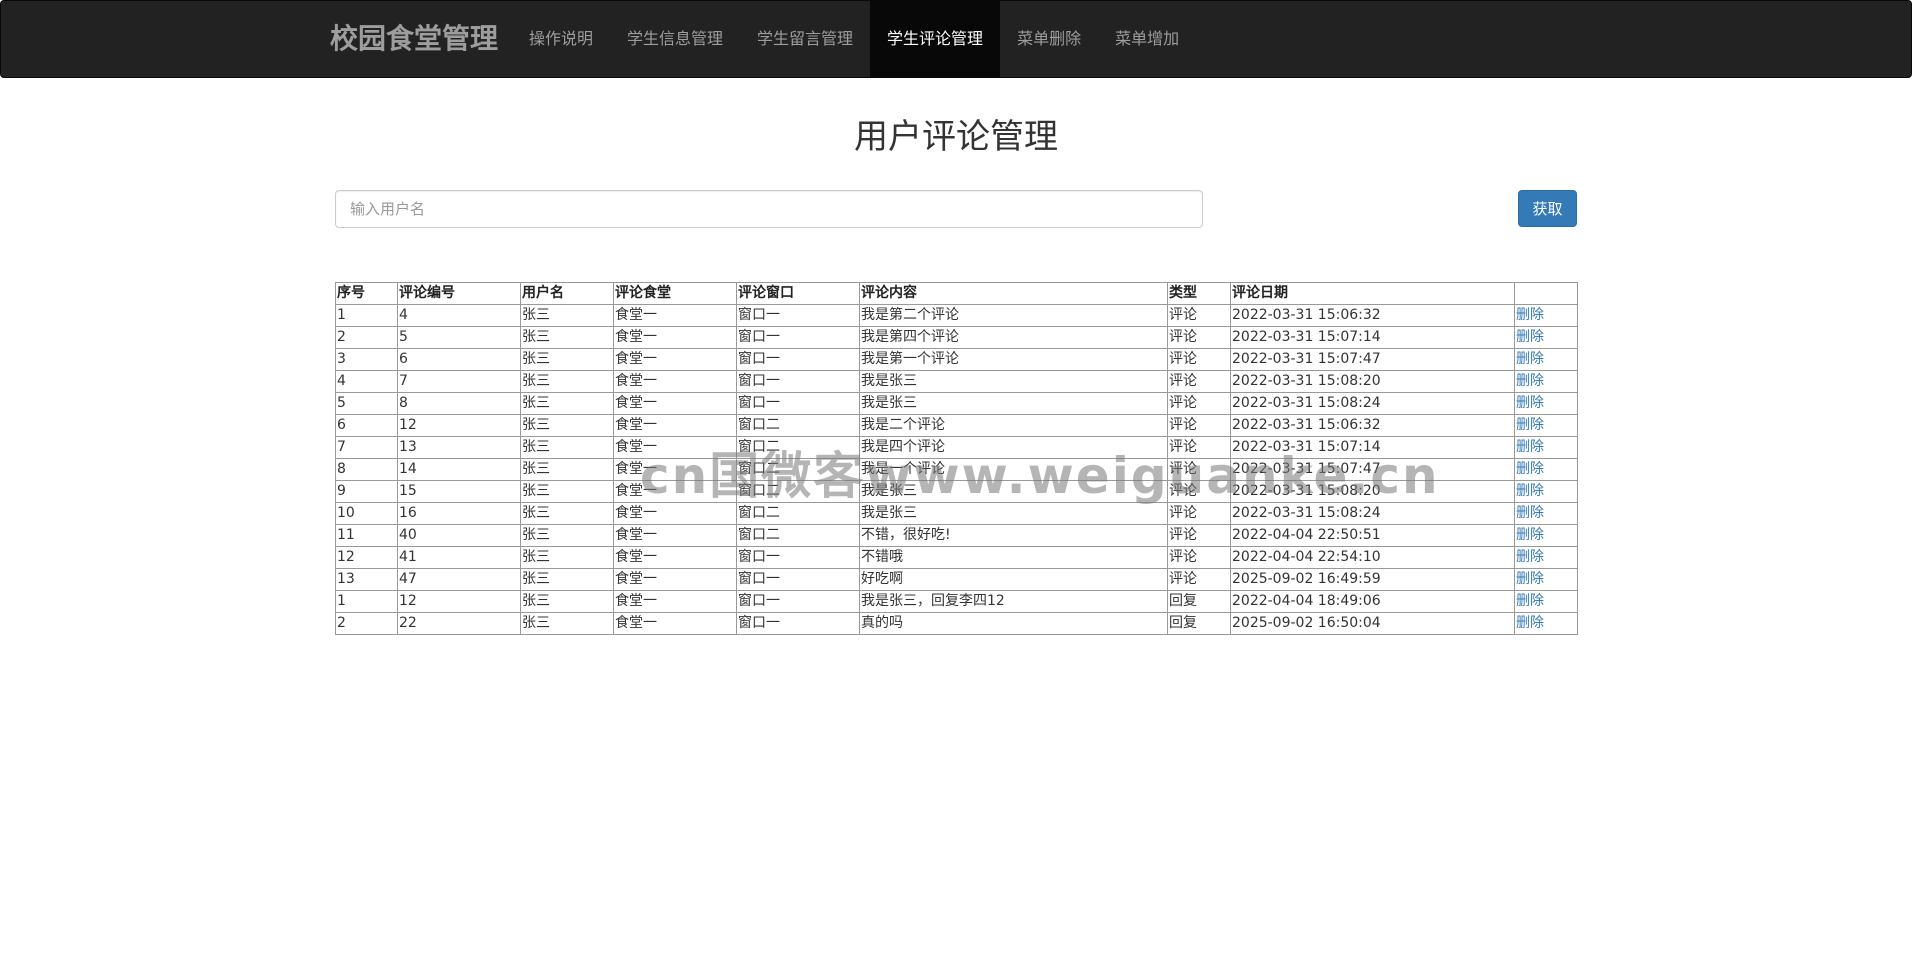  I want to click on table-row: 12 41 张三 食堂一 窗口一 不错哦 评论 2022-04-04 22:54:10 删除, so click(956, 557).